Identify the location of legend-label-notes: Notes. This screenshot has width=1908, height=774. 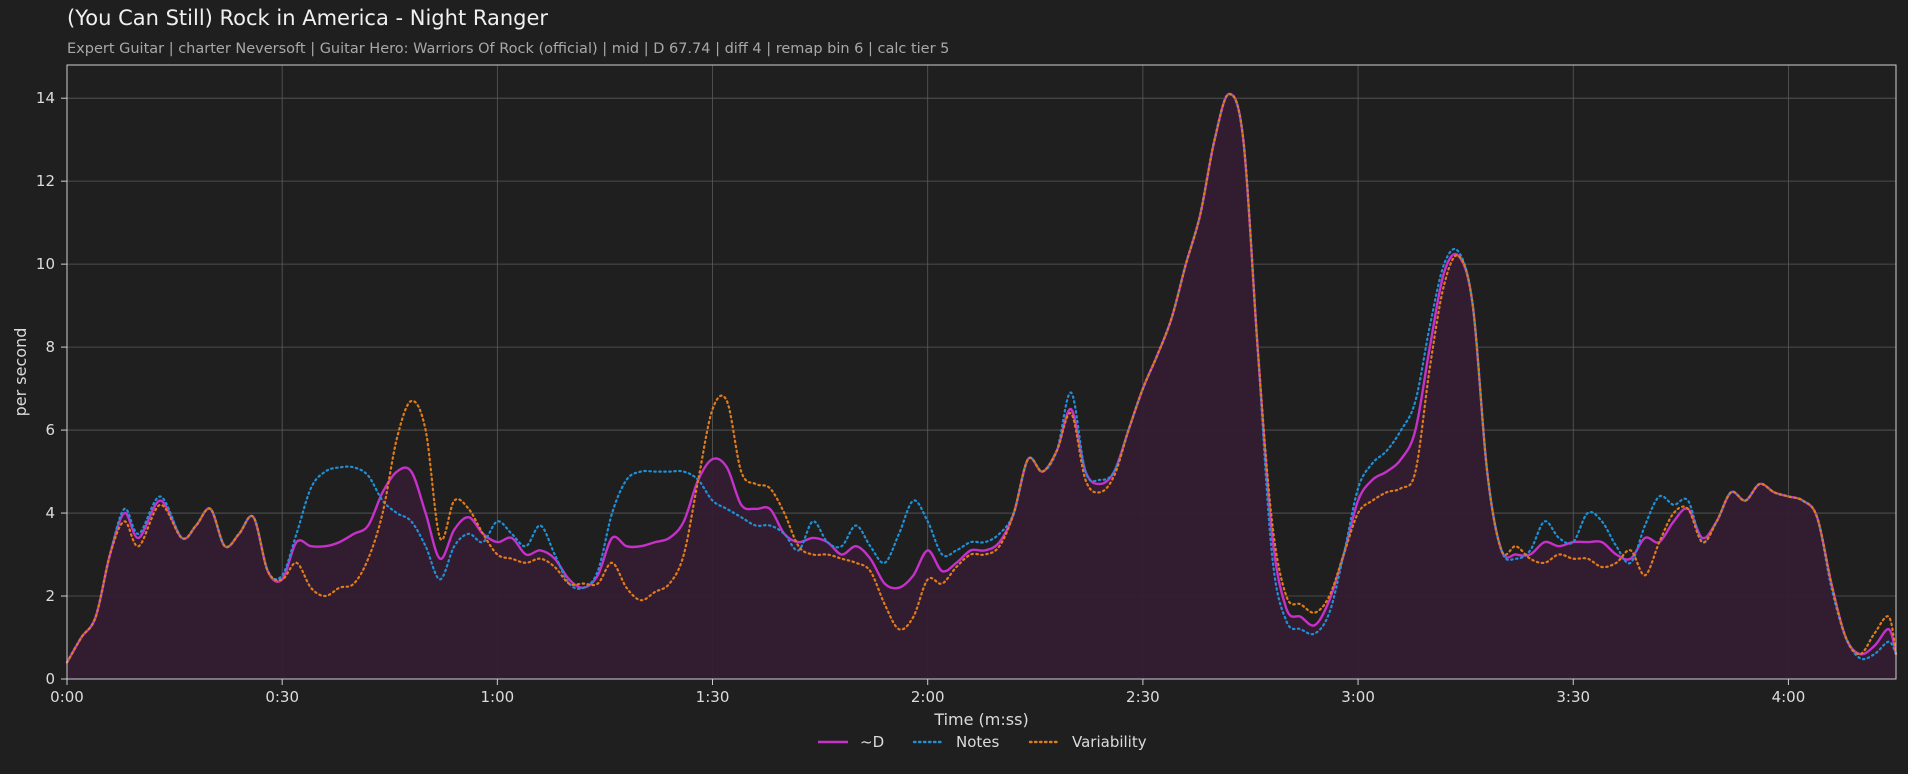
(978, 742).